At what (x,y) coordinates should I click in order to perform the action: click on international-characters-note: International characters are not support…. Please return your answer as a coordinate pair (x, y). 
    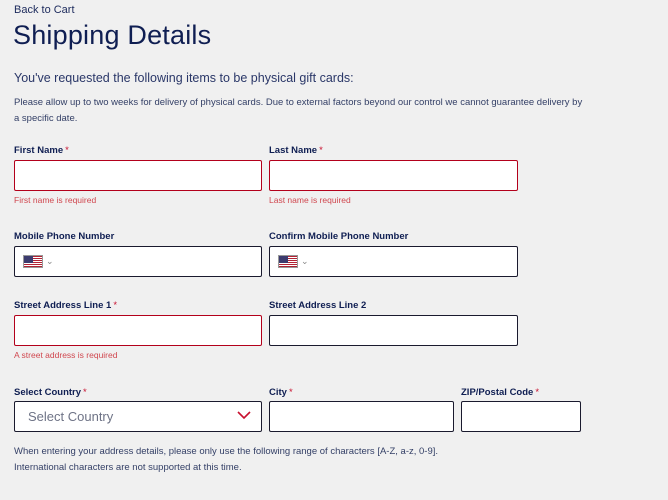
    Looking at the image, I should click on (128, 467).